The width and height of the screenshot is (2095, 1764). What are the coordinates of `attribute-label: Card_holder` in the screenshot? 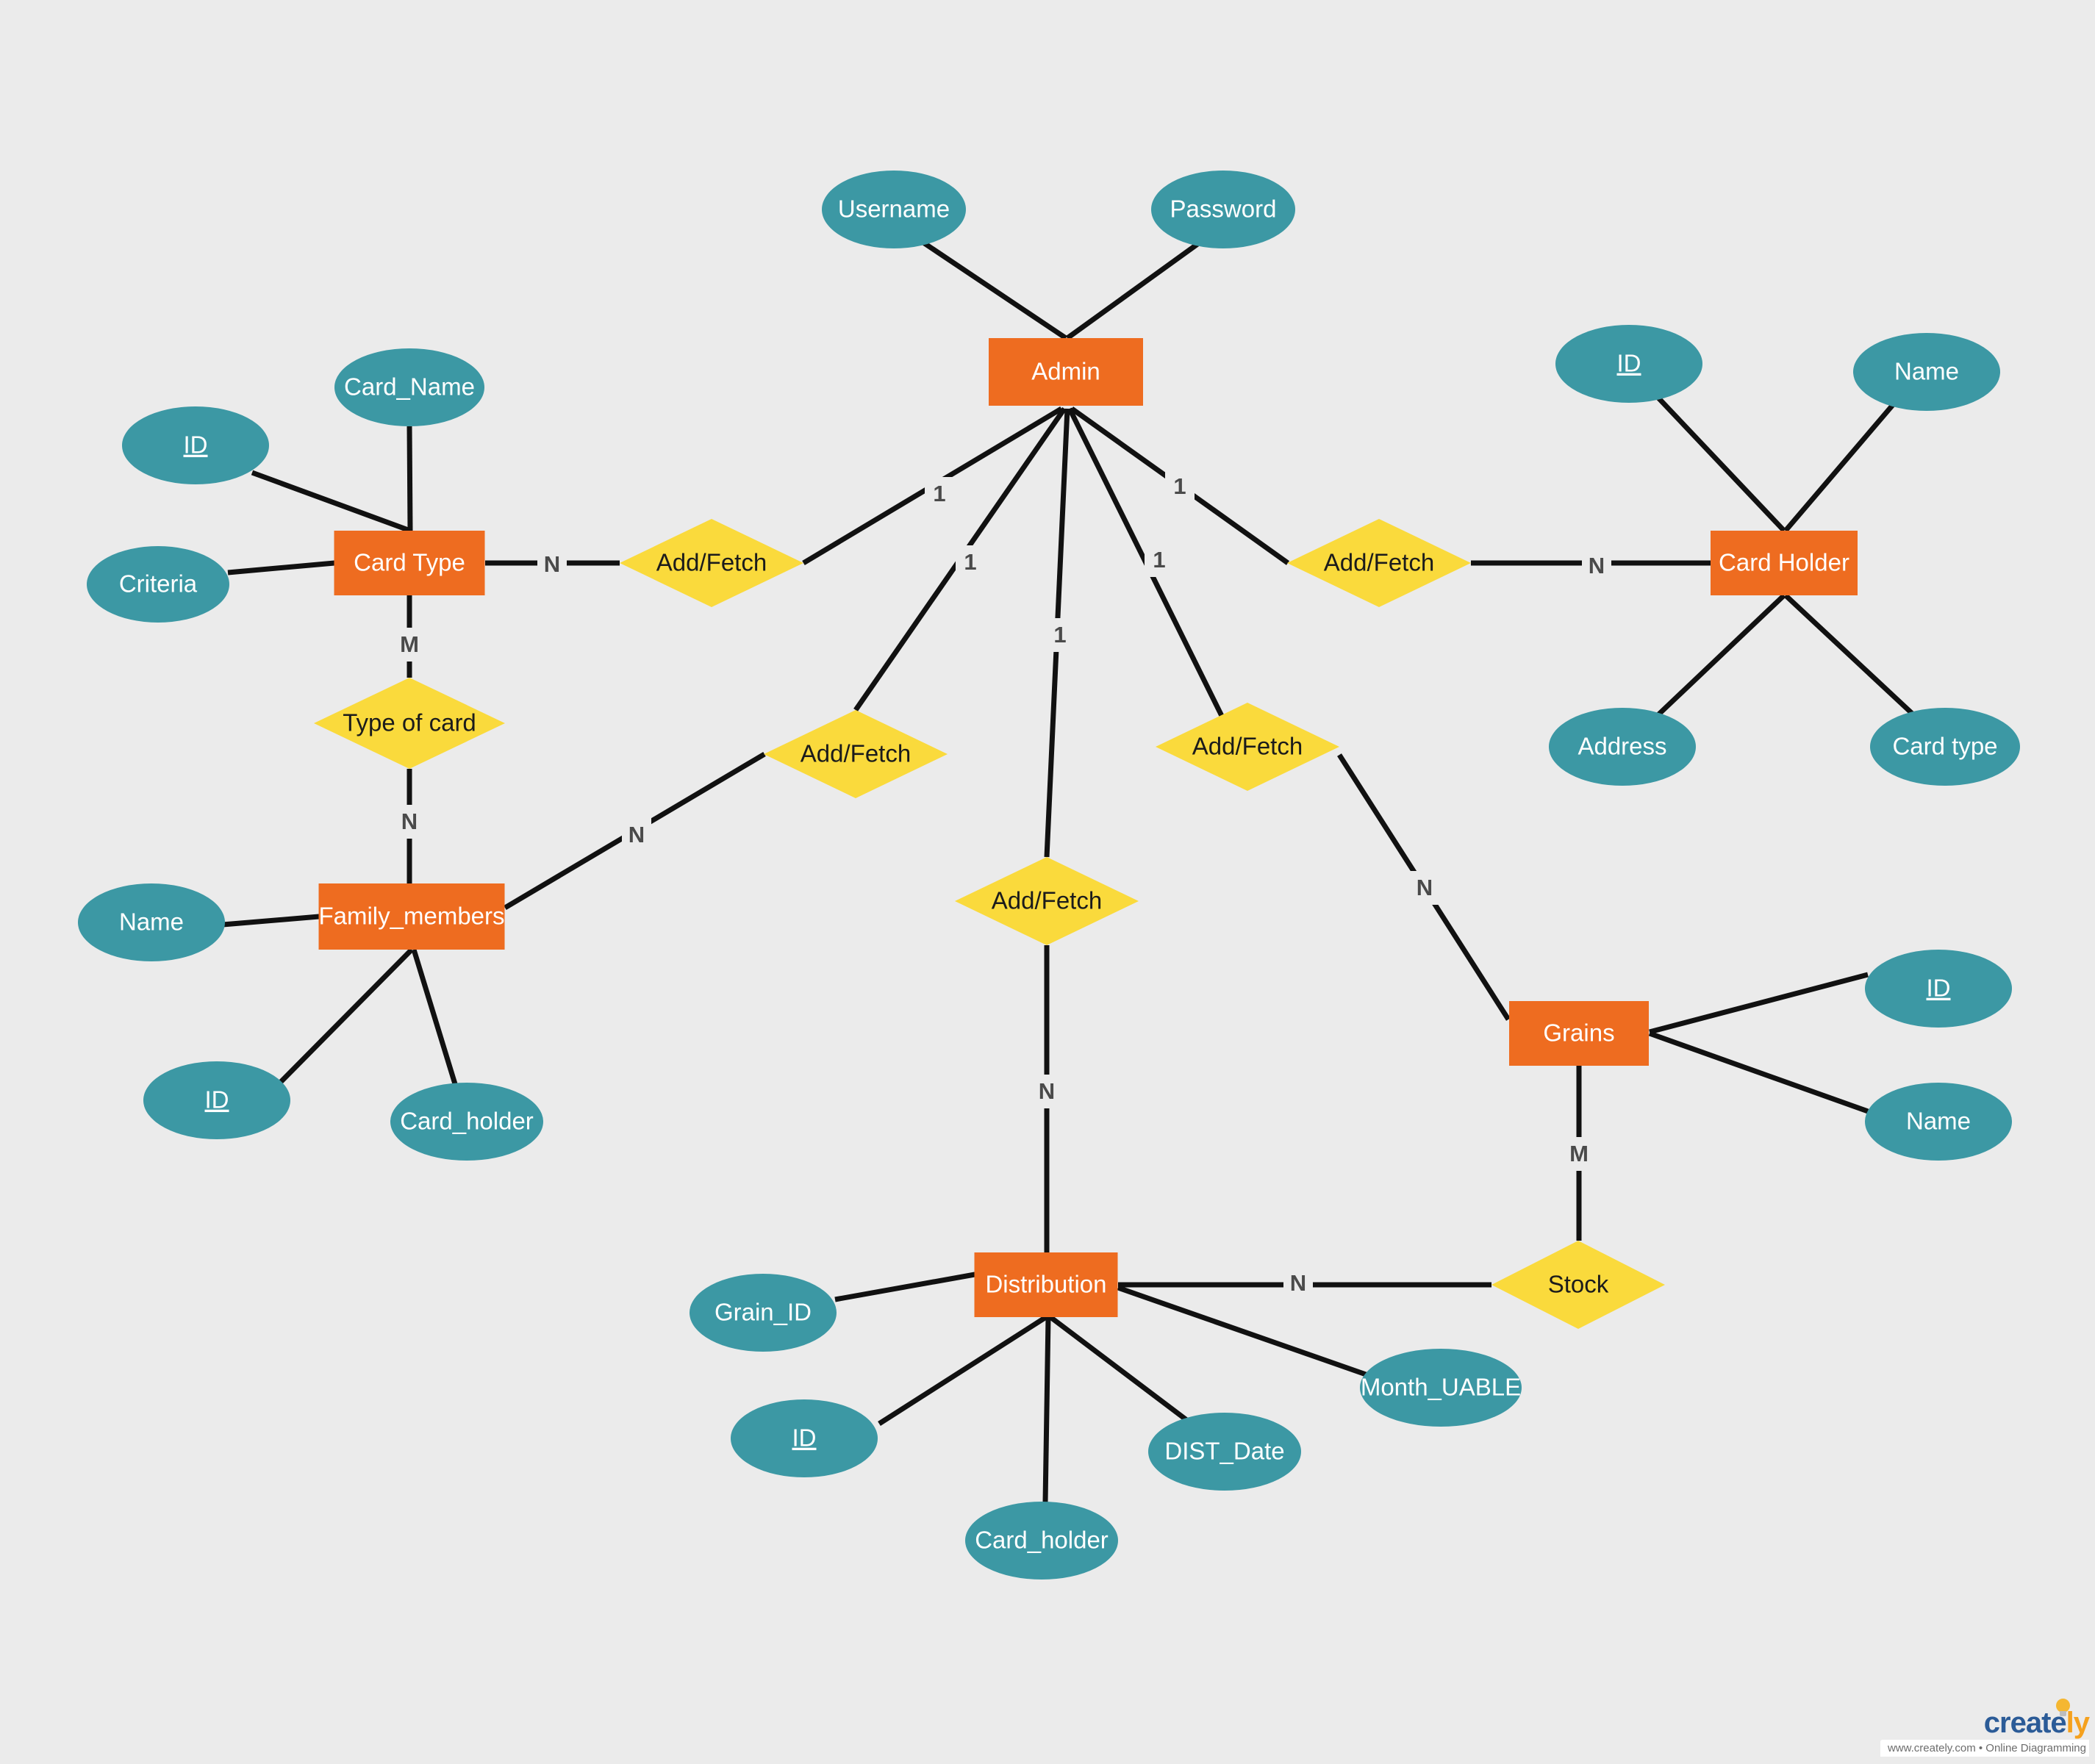 It's located at (467, 1121).